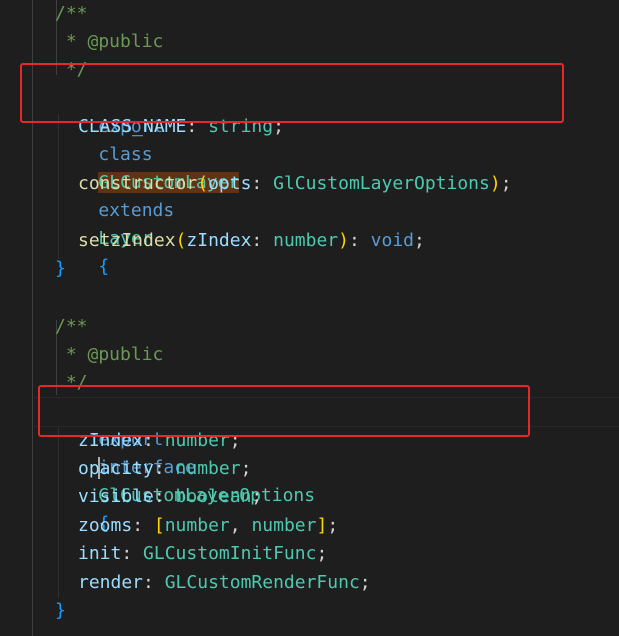  What do you see at coordinates (392, 240) in the screenshot?
I see `return-type: void` at bounding box center [392, 240].